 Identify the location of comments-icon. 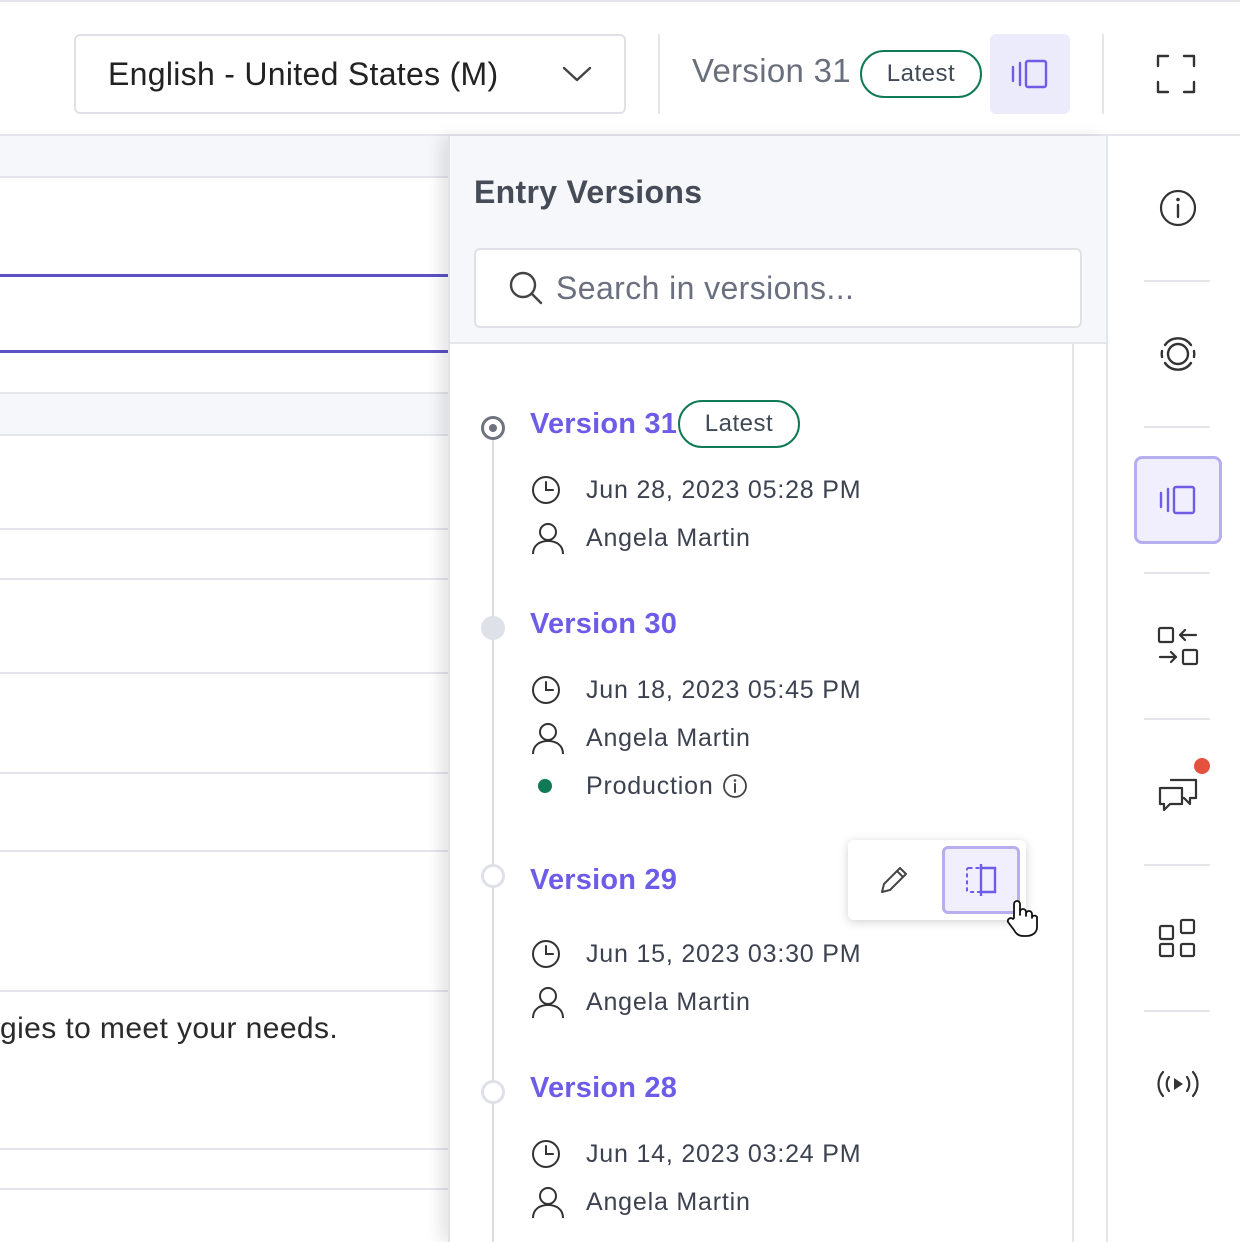
(1178, 795).